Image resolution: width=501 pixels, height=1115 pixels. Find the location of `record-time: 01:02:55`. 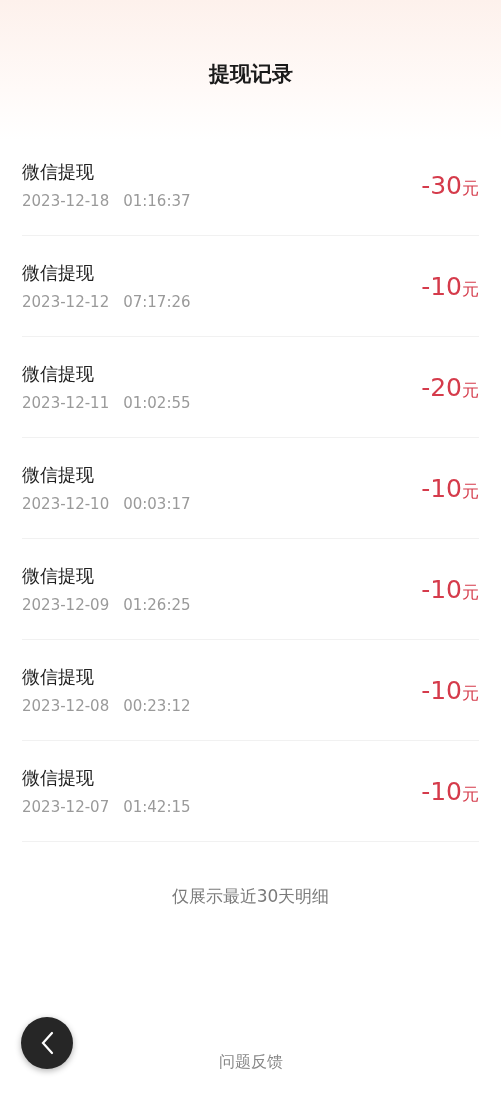

record-time: 01:02:55 is located at coordinates (157, 403).